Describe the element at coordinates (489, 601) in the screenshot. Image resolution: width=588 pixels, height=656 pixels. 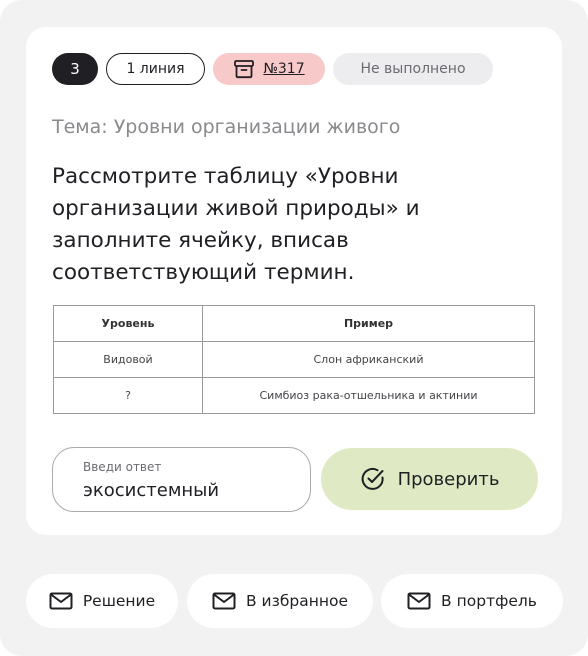
I see `portfolio-label: В портфель` at that location.